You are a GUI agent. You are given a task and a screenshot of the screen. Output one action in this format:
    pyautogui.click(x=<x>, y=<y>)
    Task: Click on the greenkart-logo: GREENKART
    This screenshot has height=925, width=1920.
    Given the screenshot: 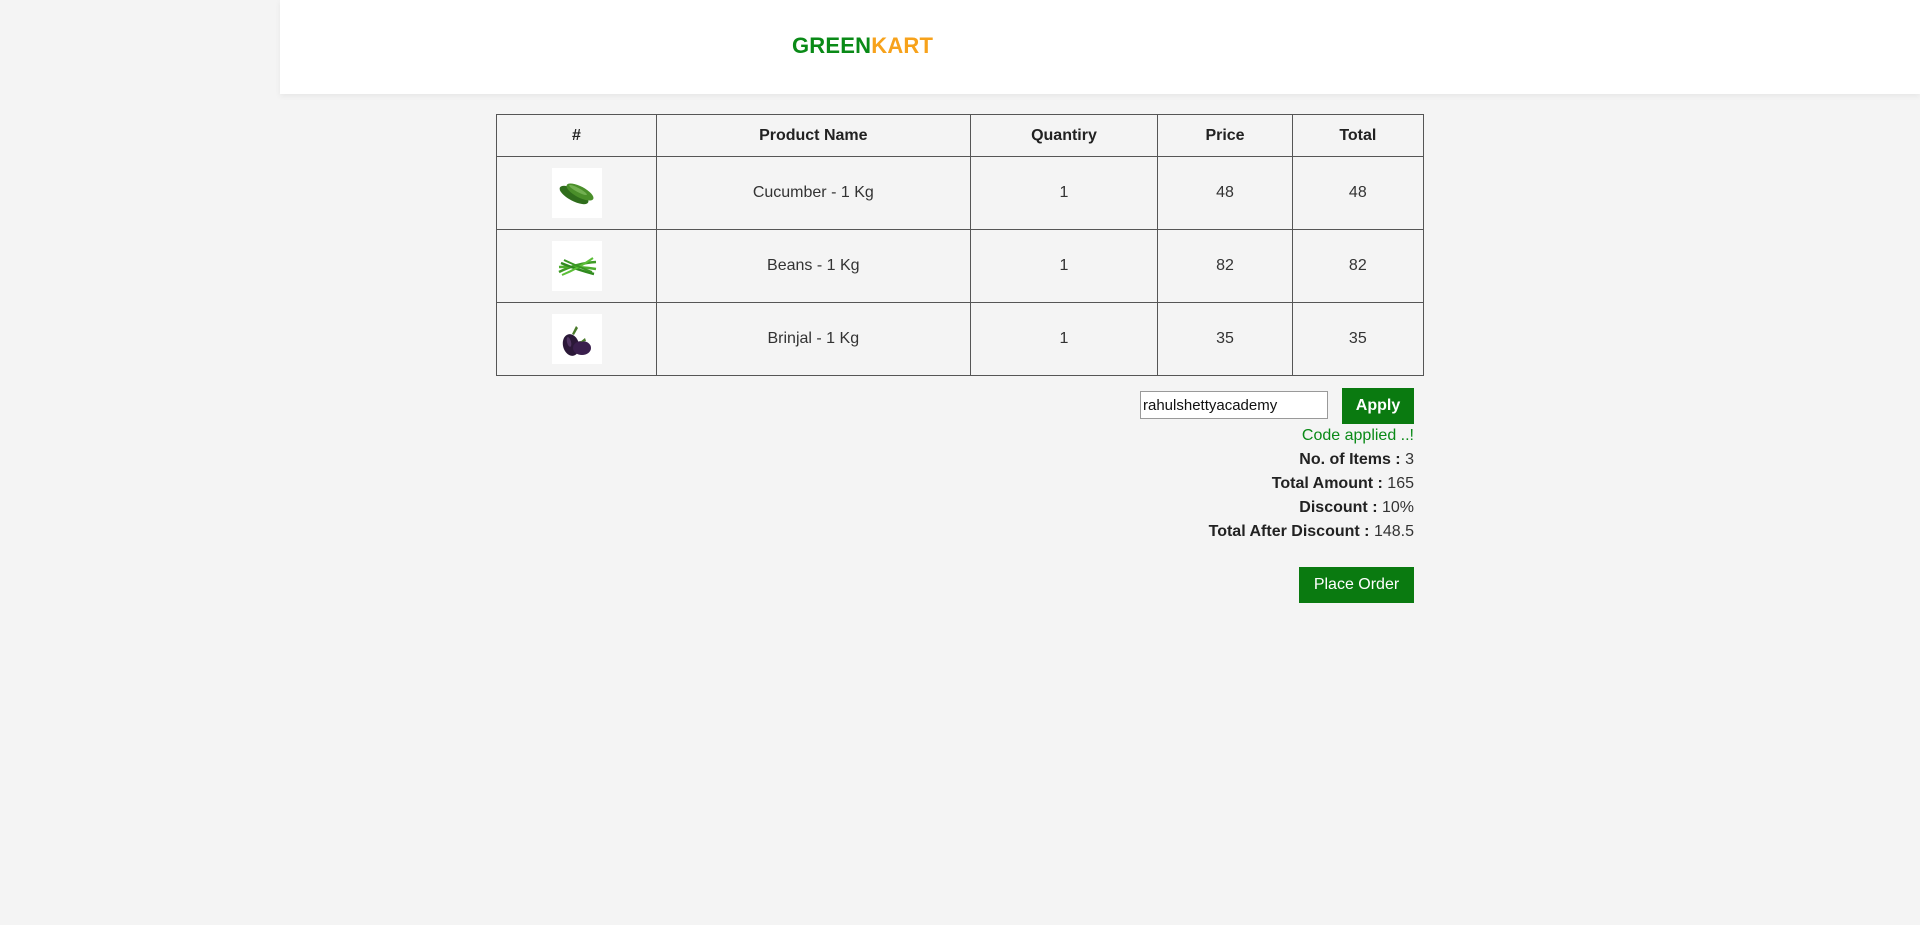 What is the action you would take?
    pyautogui.click(x=862, y=46)
    